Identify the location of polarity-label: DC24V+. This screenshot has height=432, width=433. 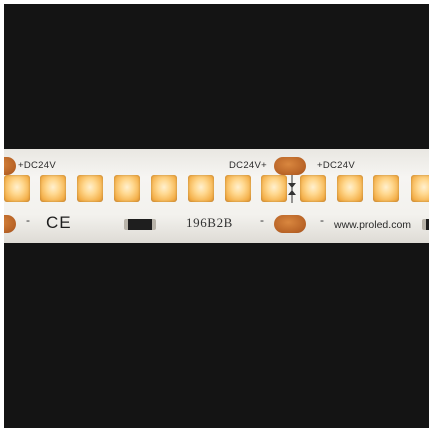
(248, 165).